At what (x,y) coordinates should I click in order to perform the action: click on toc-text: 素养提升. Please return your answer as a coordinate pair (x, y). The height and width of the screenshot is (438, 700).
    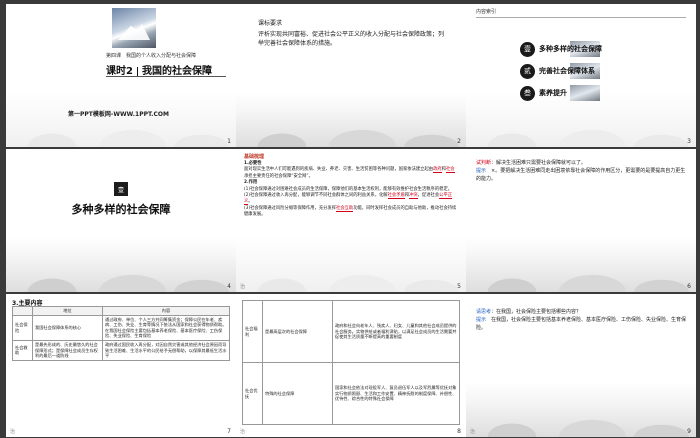
    Looking at the image, I should click on (553, 93).